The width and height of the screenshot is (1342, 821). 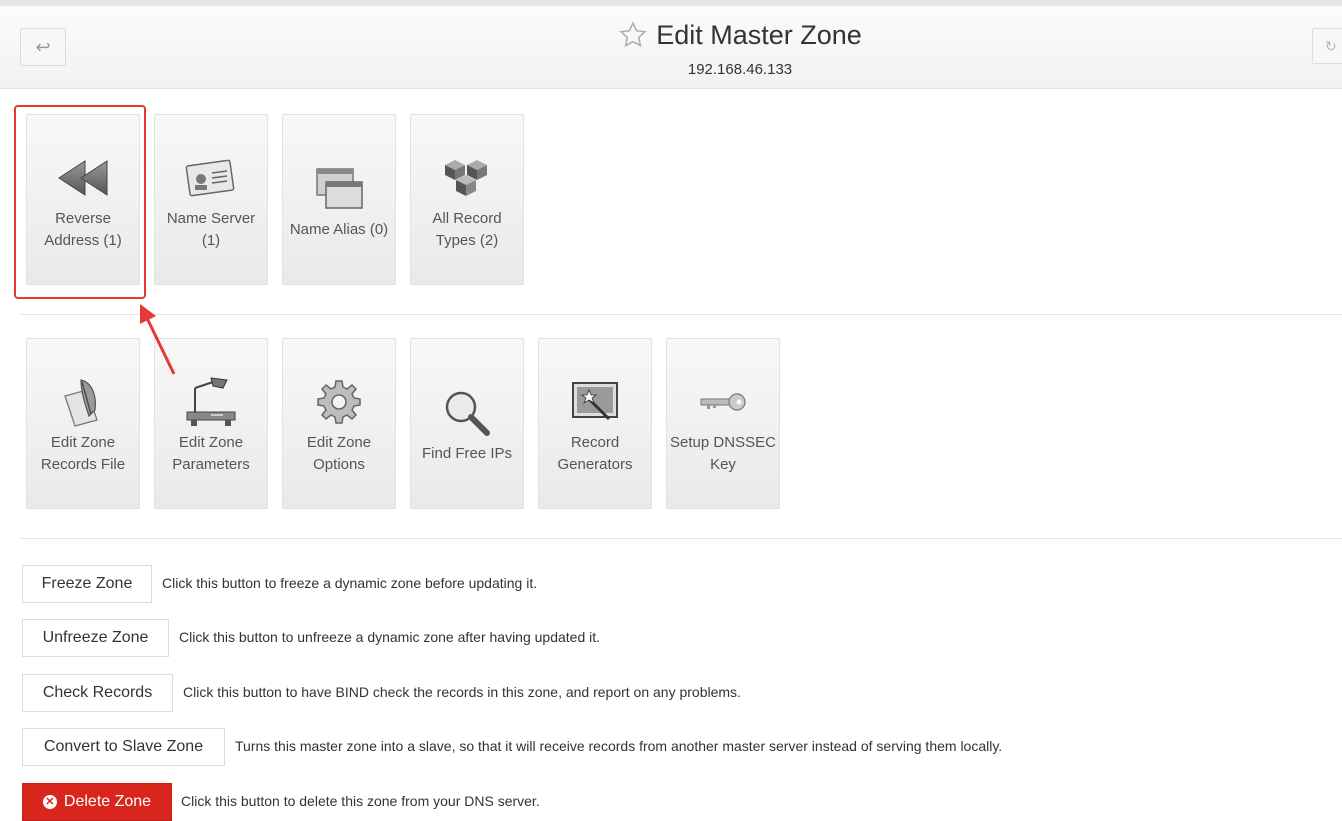 I want to click on cubes-icon, so click(x=467, y=178).